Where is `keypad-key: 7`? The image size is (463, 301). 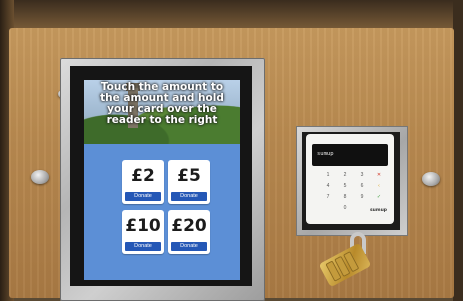 keypad-key: 7 is located at coordinates (328, 197).